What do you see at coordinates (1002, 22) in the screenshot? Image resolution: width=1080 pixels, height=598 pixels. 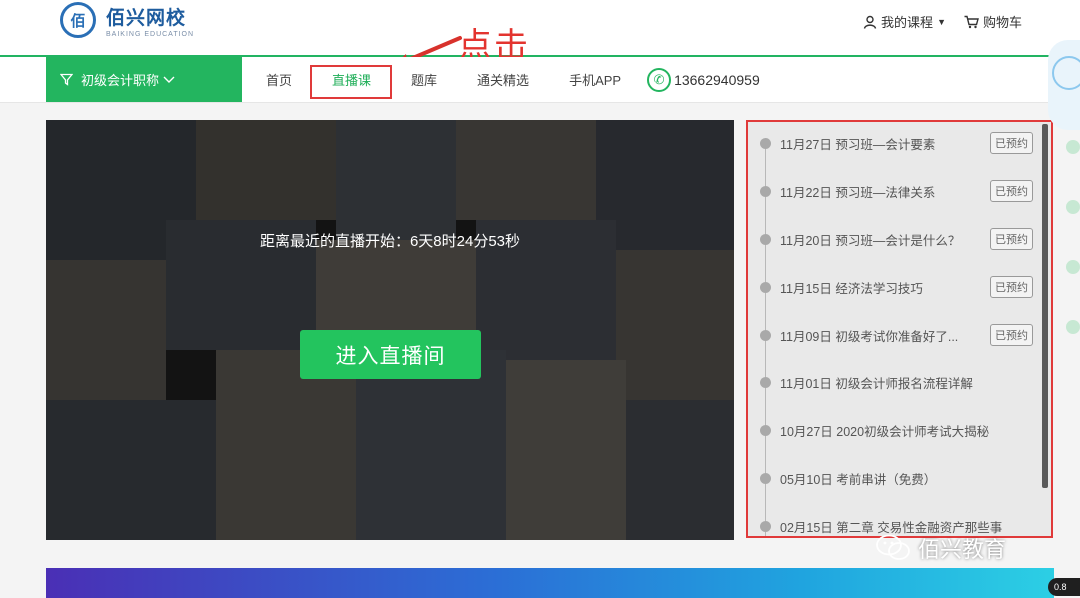 I see `cart-label: 购物车` at bounding box center [1002, 22].